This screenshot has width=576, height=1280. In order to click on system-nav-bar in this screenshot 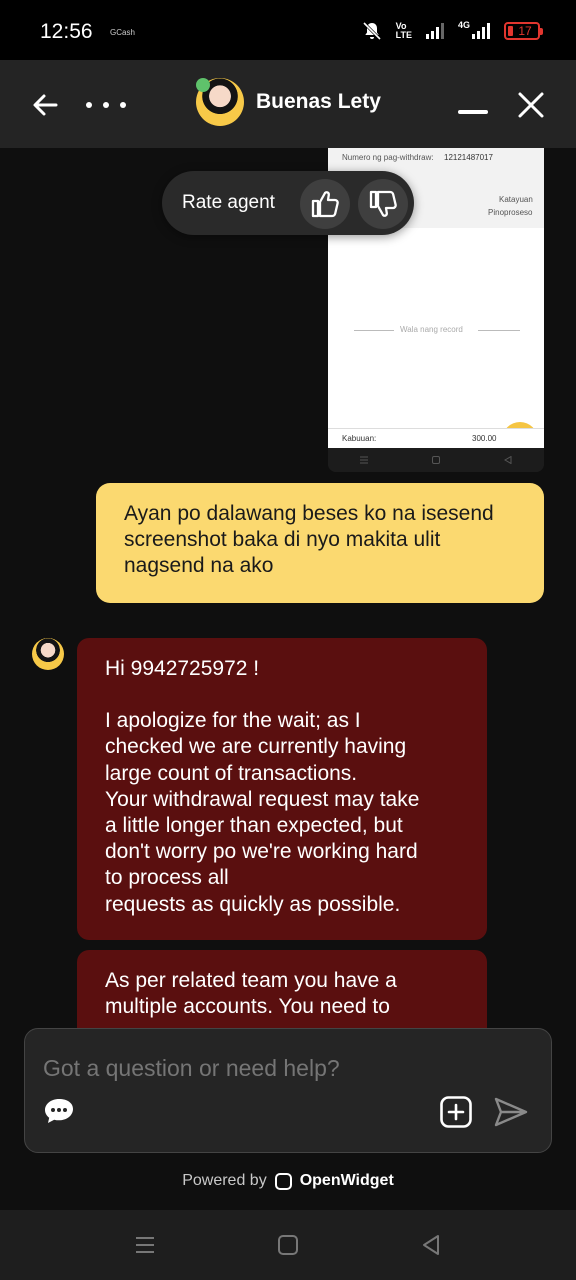, I will do `click(288, 1245)`.